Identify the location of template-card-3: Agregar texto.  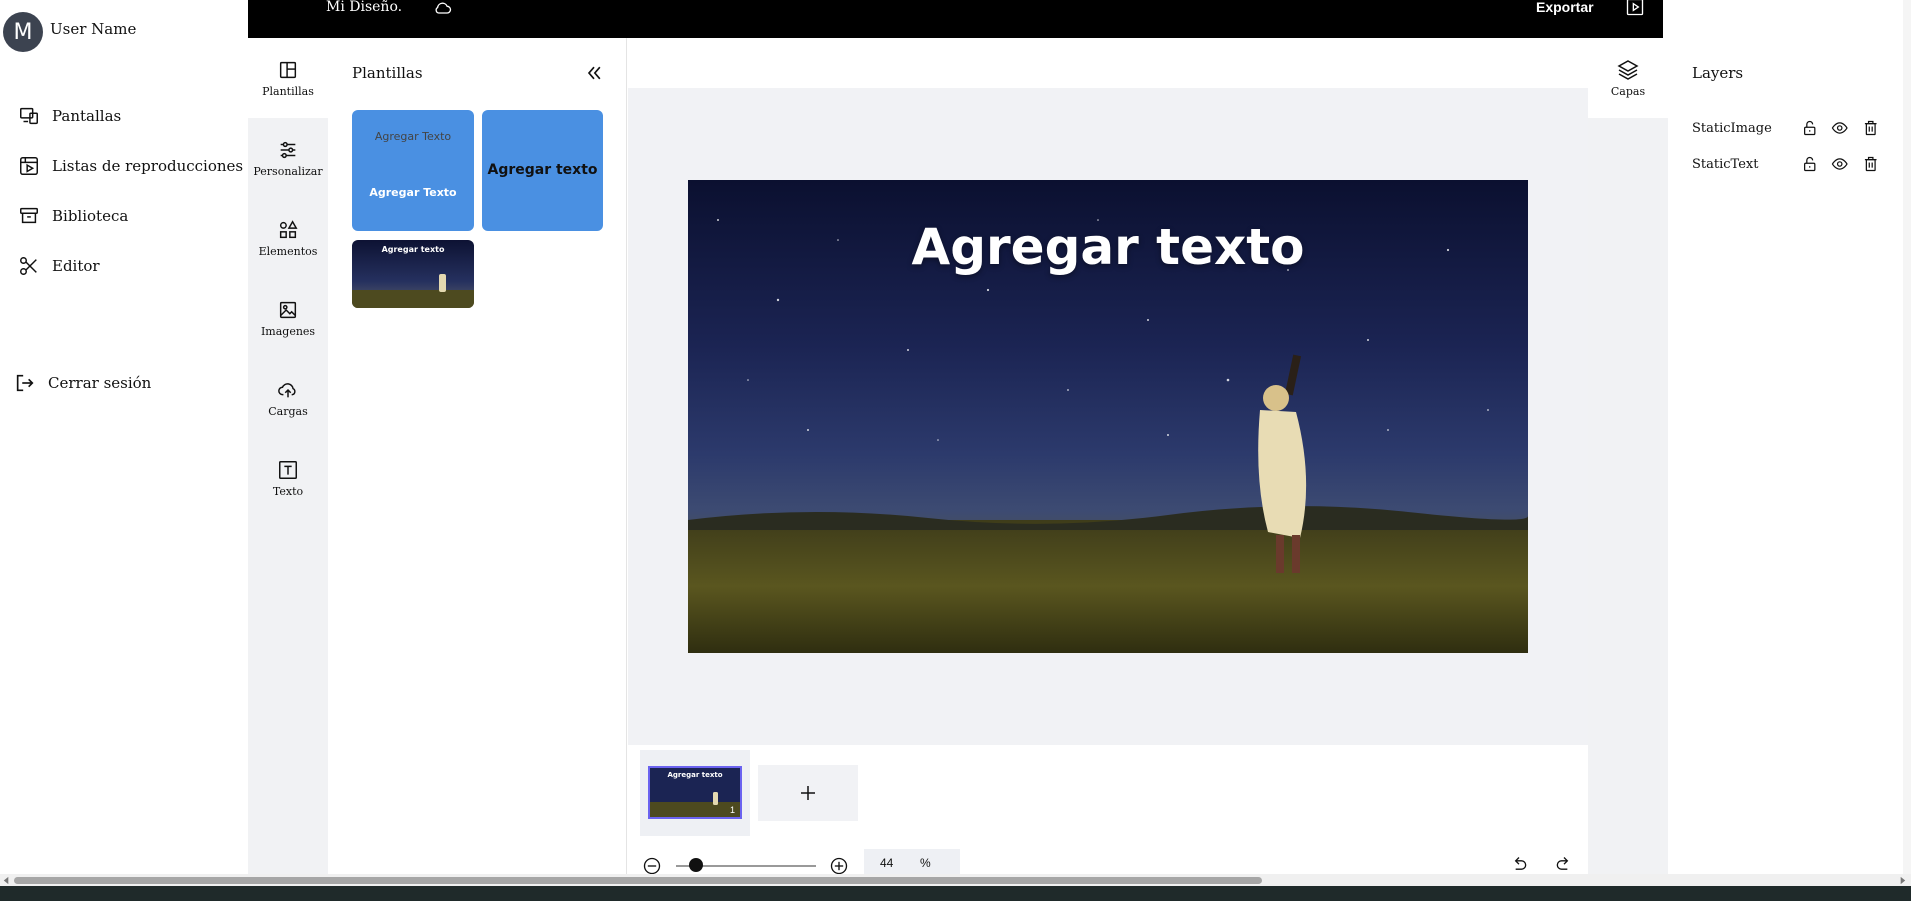
(413, 274).